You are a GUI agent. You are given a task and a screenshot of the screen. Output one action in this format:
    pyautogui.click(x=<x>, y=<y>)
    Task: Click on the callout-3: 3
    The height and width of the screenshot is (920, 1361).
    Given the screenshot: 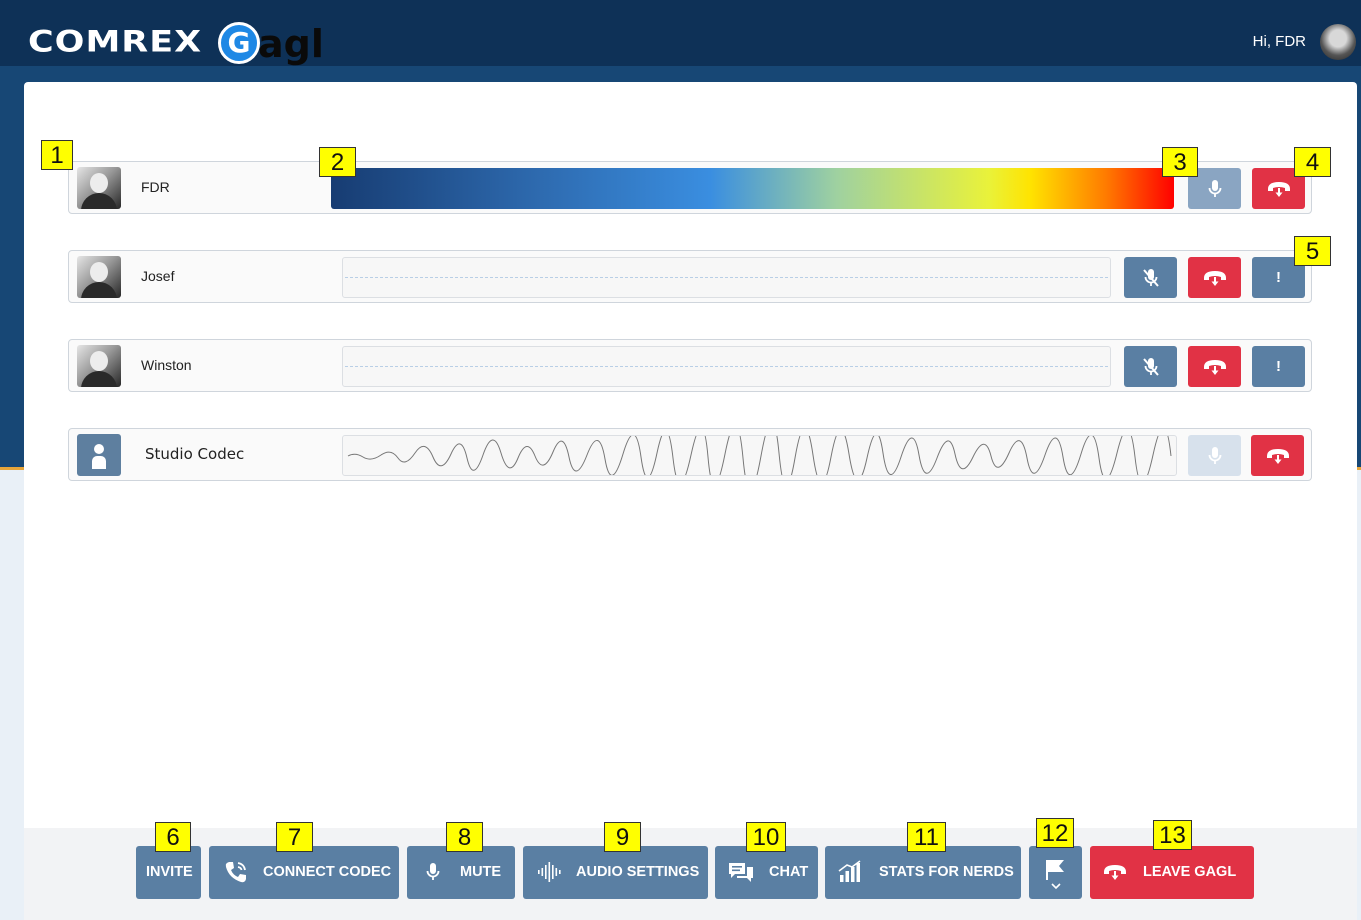 What is the action you would take?
    pyautogui.click(x=1180, y=162)
    